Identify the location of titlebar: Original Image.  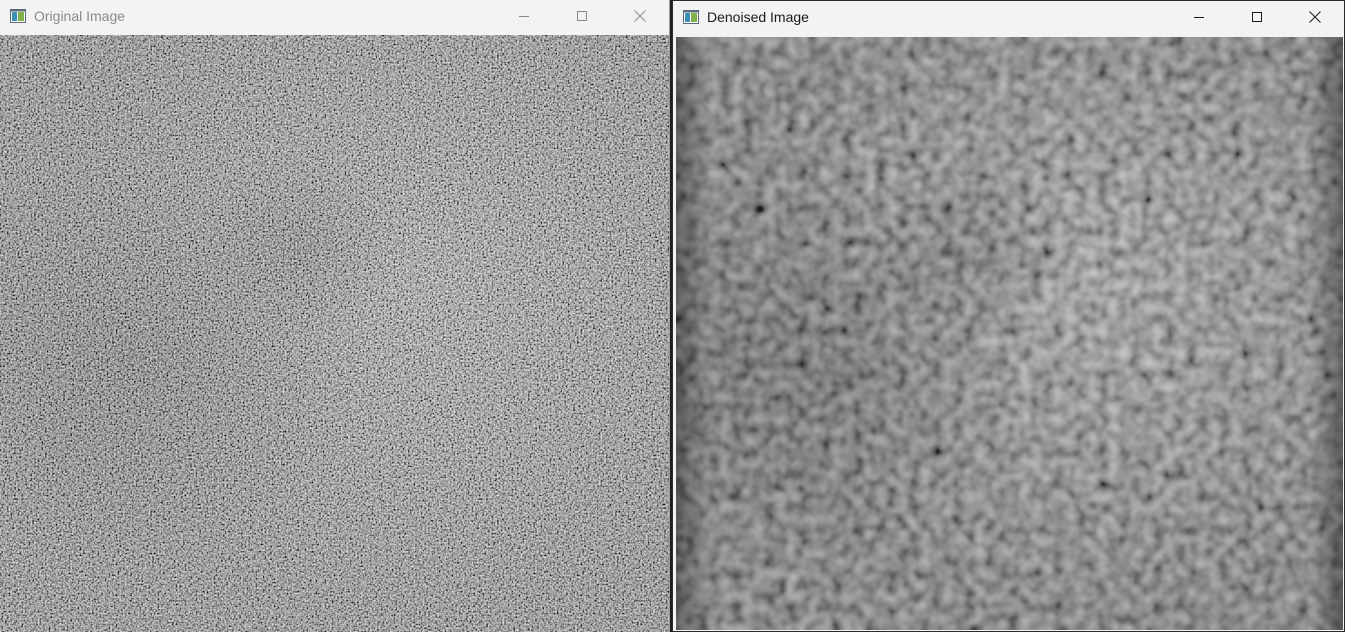
(334, 16).